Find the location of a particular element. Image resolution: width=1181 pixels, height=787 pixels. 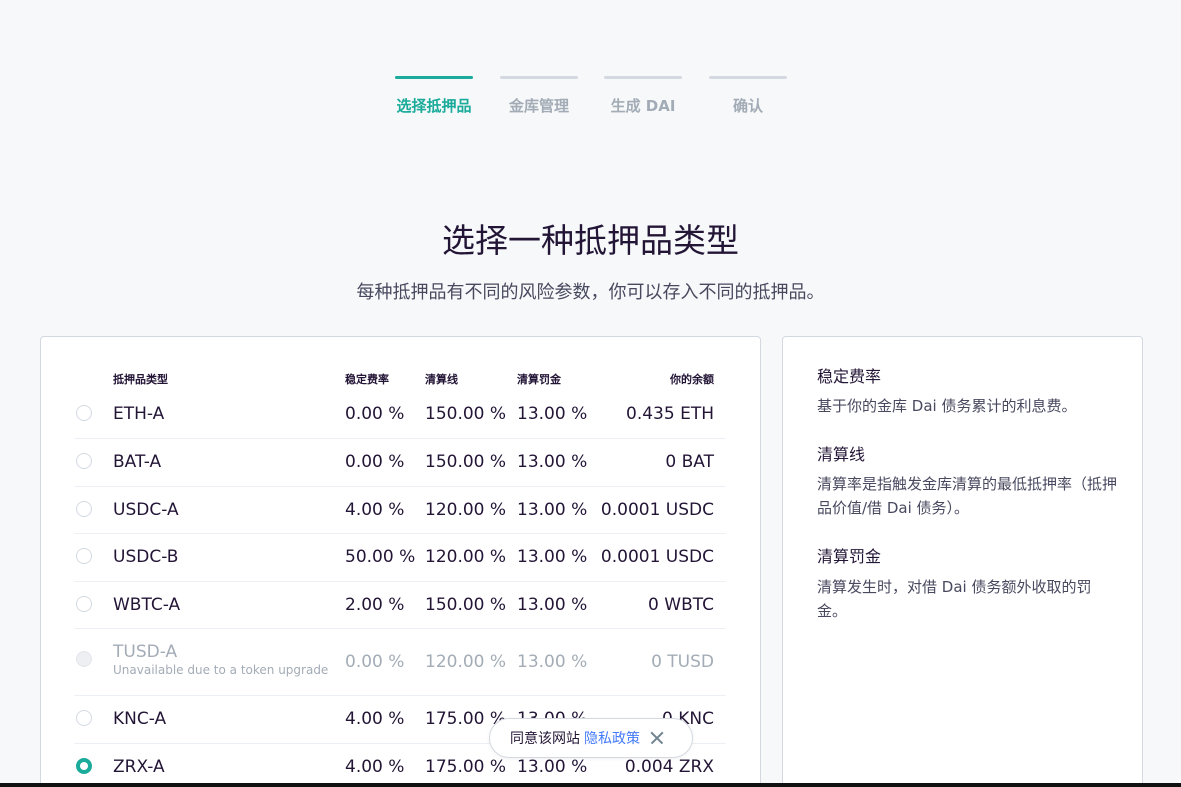

radio-button-selected is located at coordinates (84, 766).